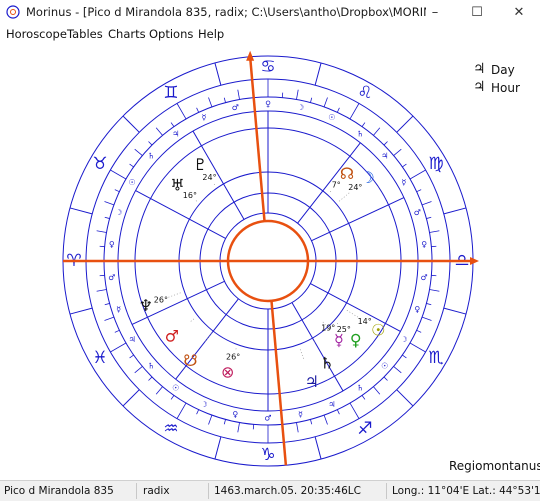 The image size is (540, 501). What do you see at coordinates (127, 34) in the screenshot?
I see `menu-charts: Charts` at bounding box center [127, 34].